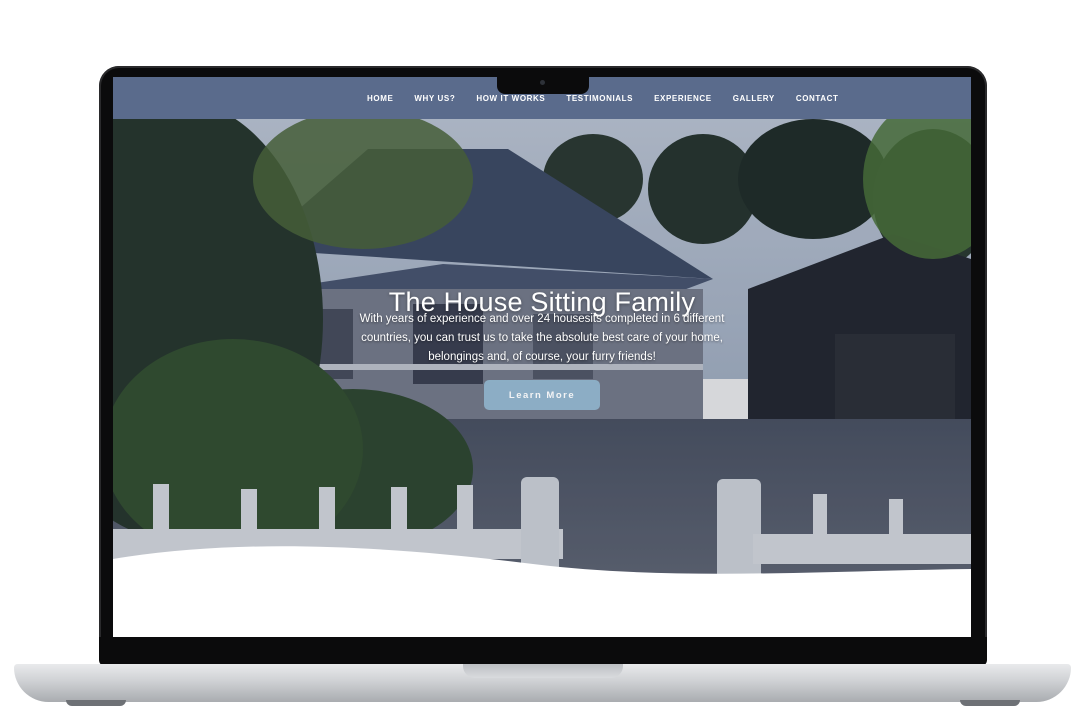  What do you see at coordinates (542, 395) in the screenshot?
I see `learn-more-button: Learn More` at bounding box center [542, 395].